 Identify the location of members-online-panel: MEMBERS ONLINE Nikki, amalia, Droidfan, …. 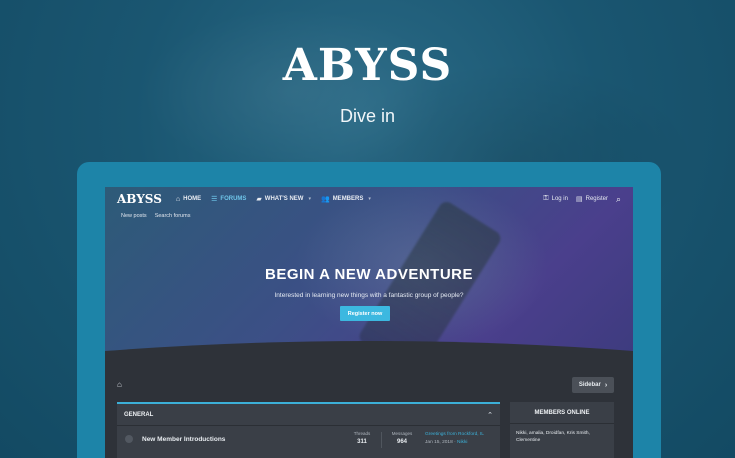
(562, 430).